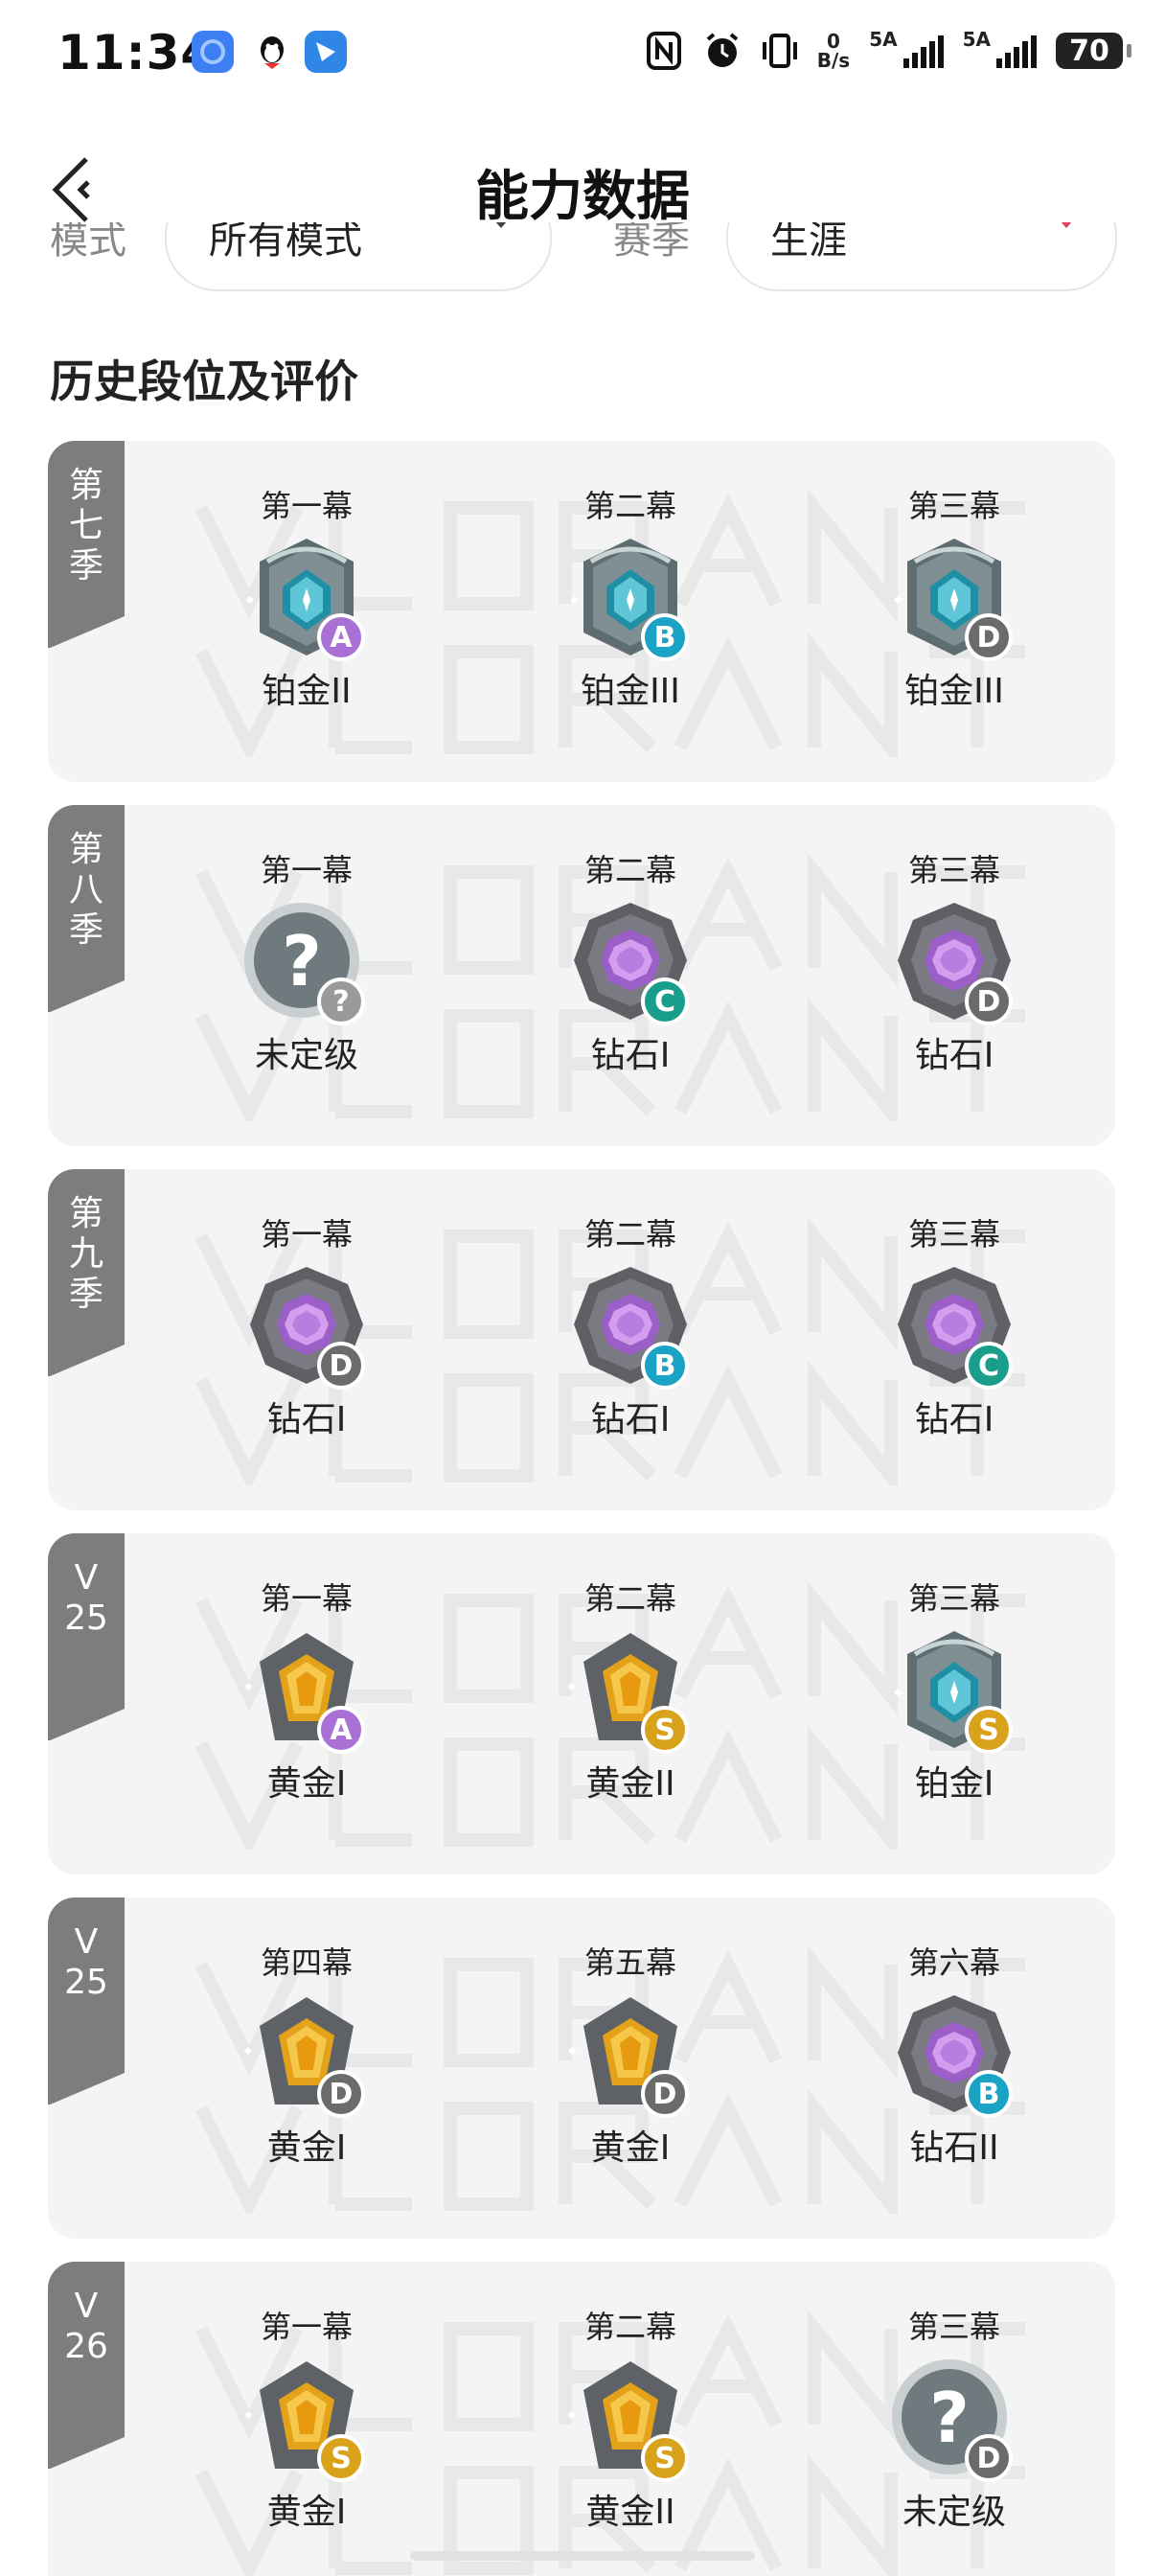 The height and width of the screenshot is (2576, 1165). What do you see at coordinates (341, 637) in the screenshot?
I see `grade-badge: A` at bounding box center [341, 637].